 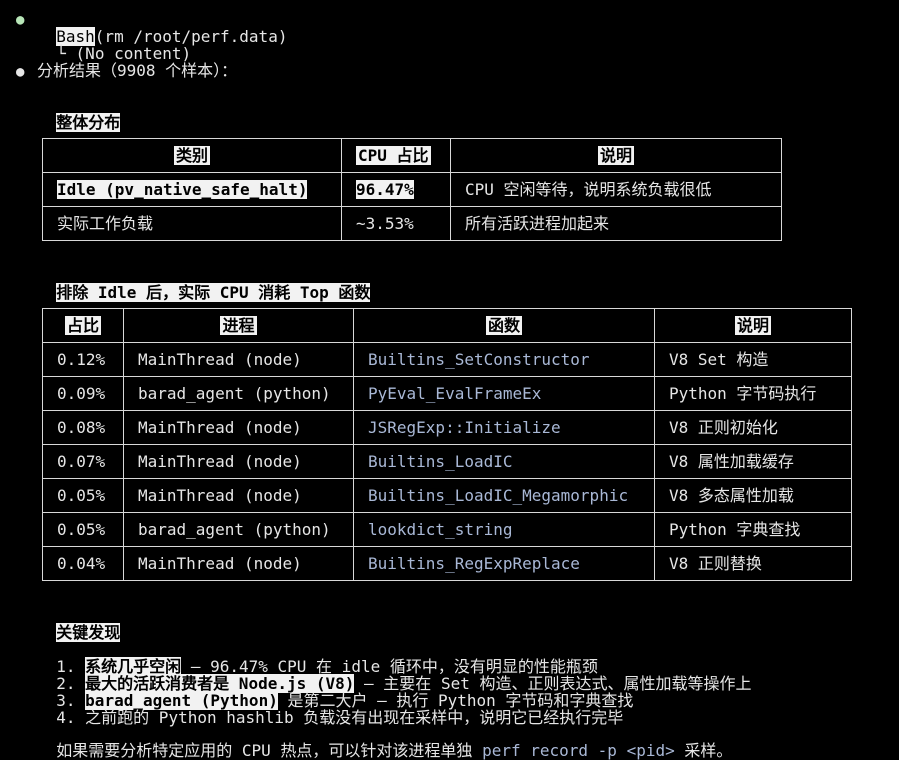 I want to click on table-cell: CPU 空闲等待，说明系统负载很低, so click(x=616, y=189).